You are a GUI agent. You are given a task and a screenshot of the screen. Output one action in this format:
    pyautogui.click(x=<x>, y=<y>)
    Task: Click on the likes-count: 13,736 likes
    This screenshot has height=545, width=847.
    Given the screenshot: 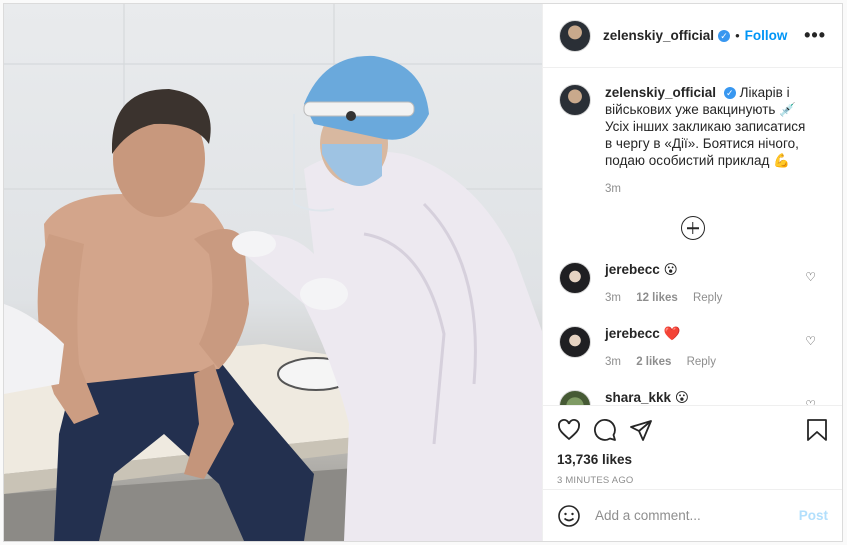 What is the action you would take?
    pyautogui.click(x=692, y=459)
    